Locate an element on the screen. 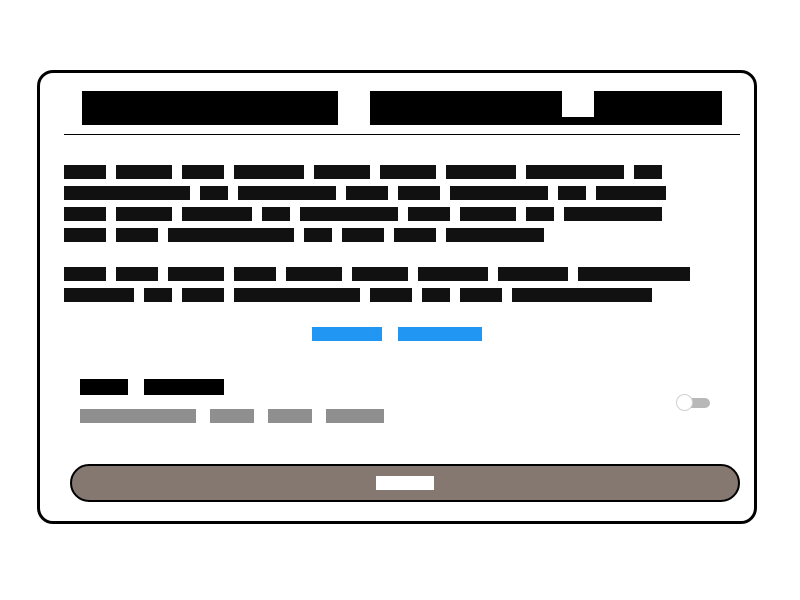  setting-title is located at coordinates (152, 387).